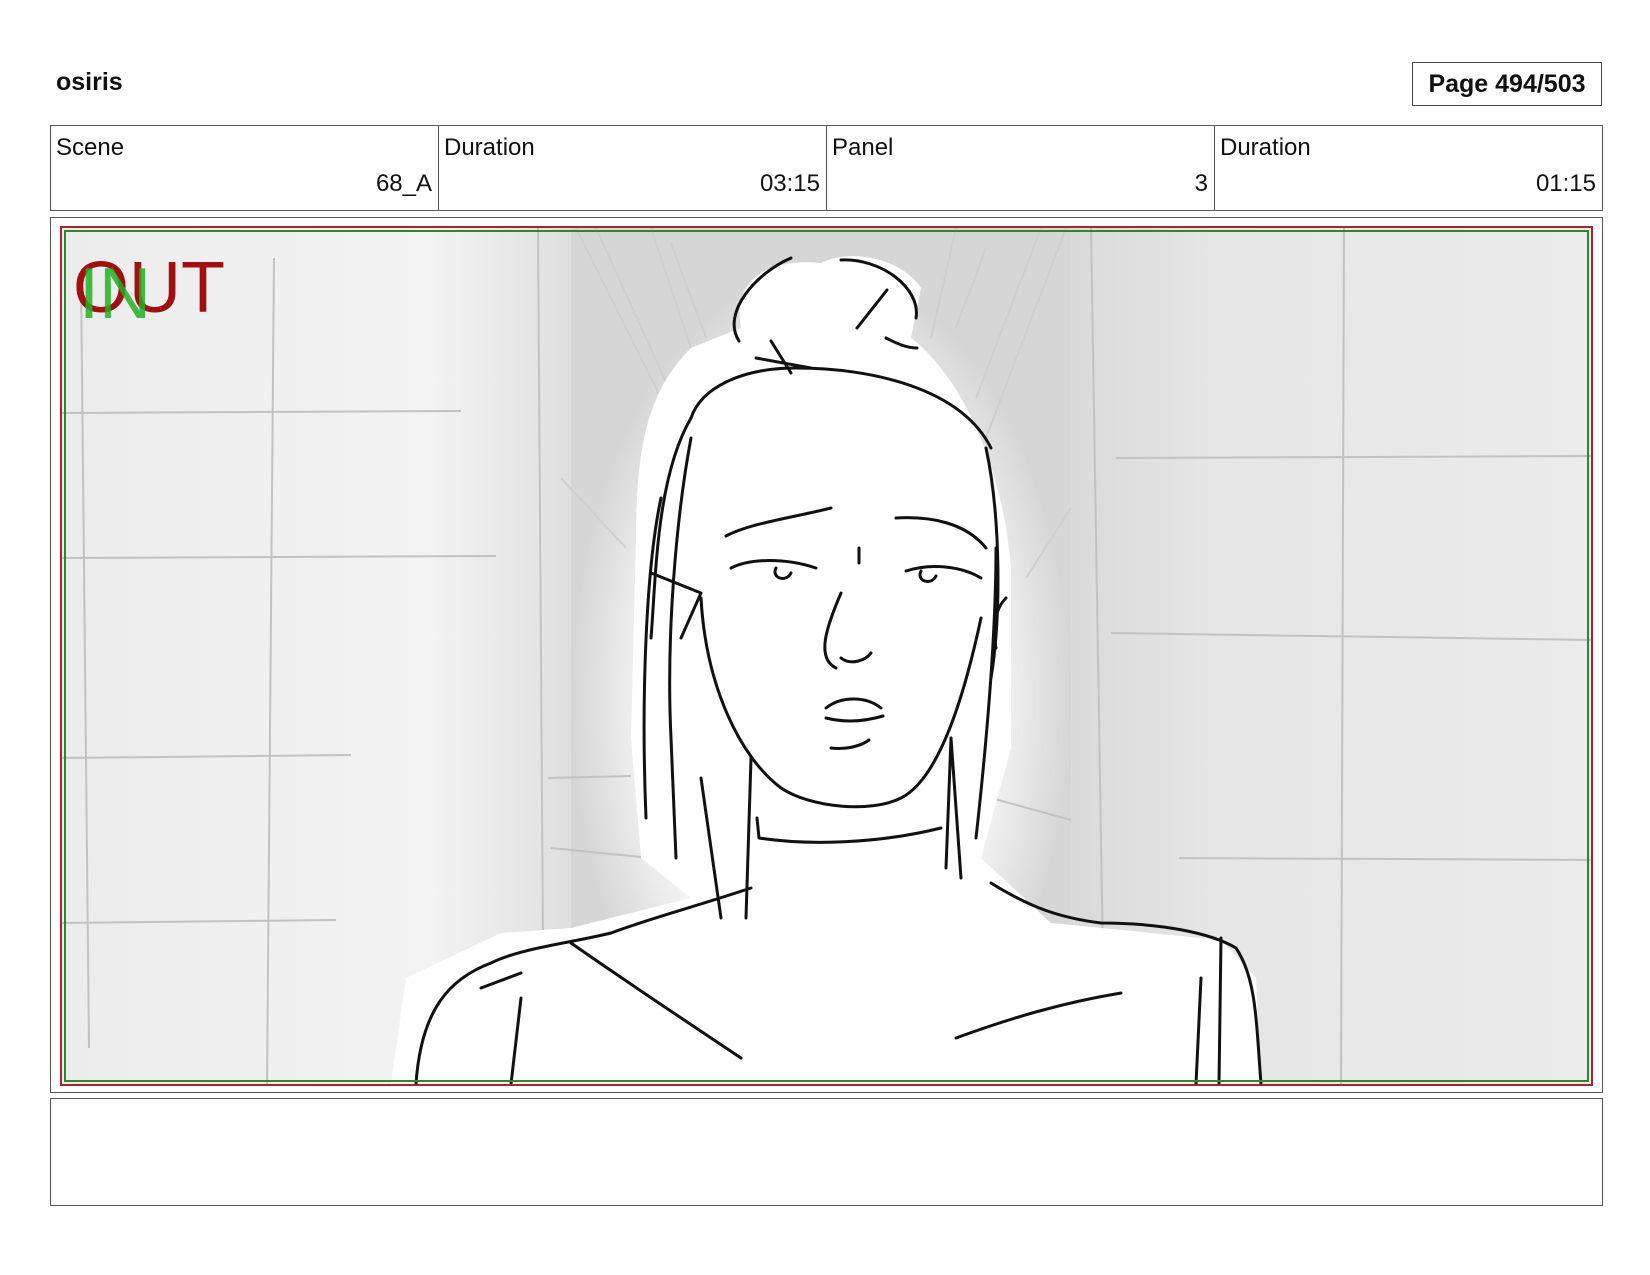 This screenshot has height=1275, width=1650. Describe the element at coordinates (90, 147) in the screenshot. I see `scene-label: Scene` at that location.